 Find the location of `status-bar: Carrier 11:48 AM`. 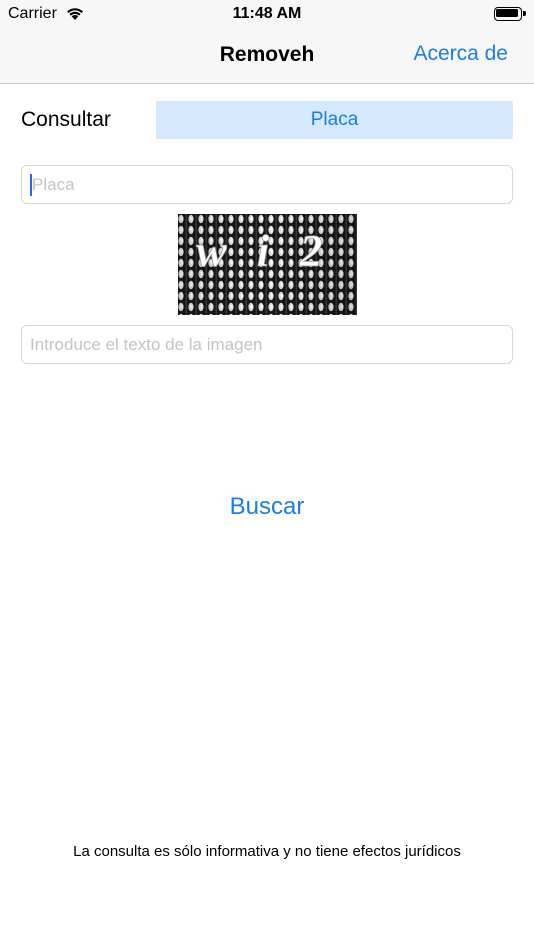

status-bar: Carrier 11:48 AM is located at coordinates (267, 14).